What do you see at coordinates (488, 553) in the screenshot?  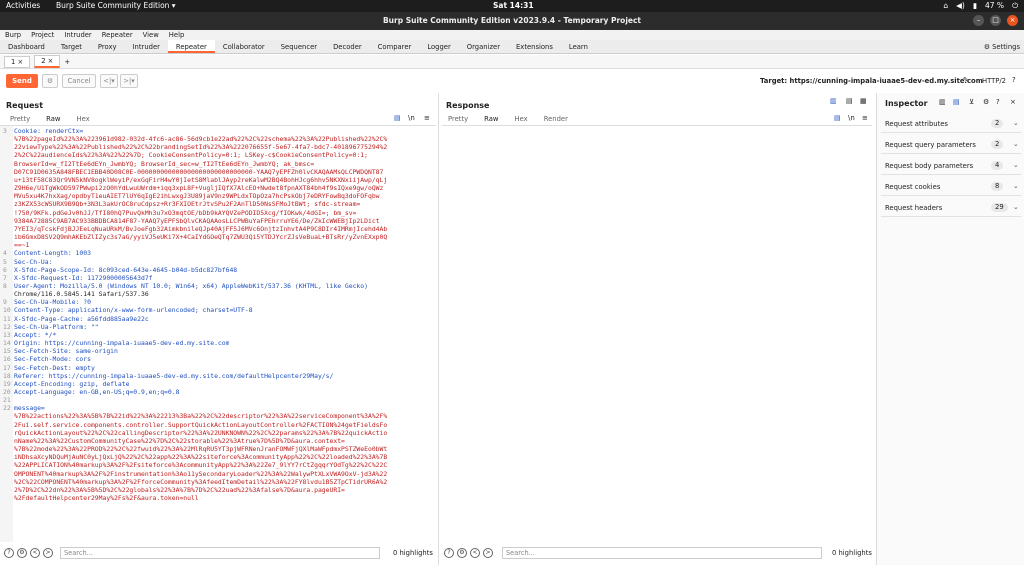 I see `response-next-circle-icon: >` at bounding box center [488, 553].